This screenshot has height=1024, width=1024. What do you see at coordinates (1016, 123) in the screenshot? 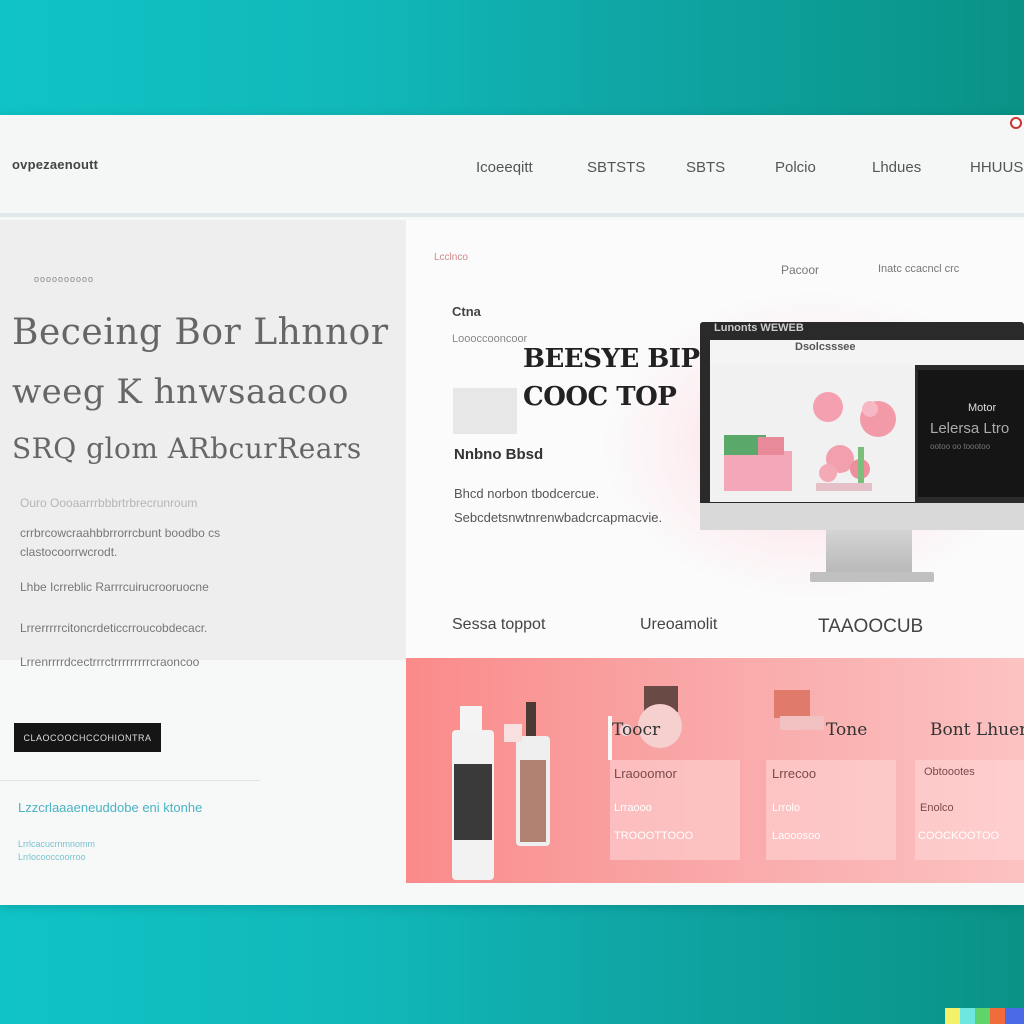
I see `notification-dot-icon` at bounding box center [1016, 123].